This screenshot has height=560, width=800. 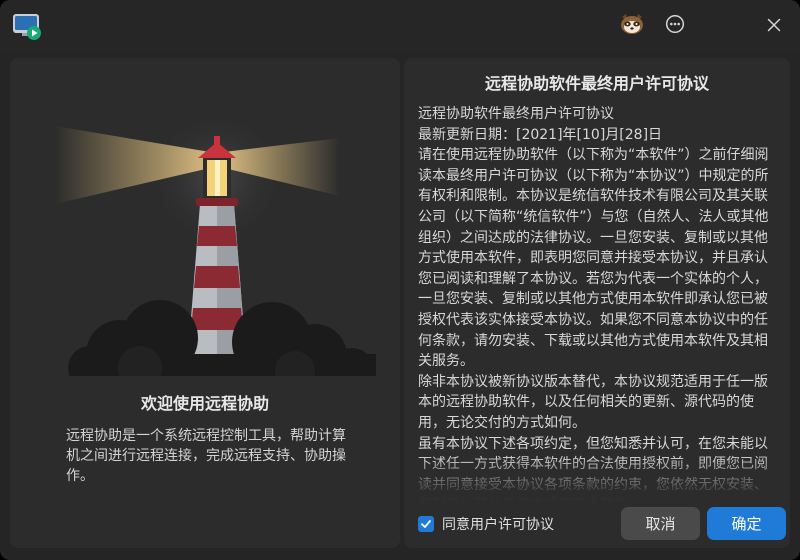 What do you see at coordinates (516, 114) in the screenshot?
I see `license-paragraph: 远程协助软件最终用户许可协议` at bounding box center [516, 114].